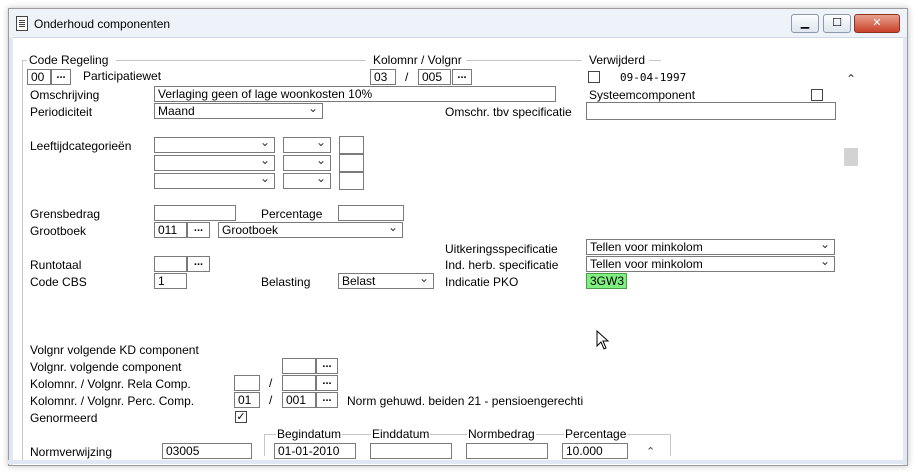 The image size is (918, 472). Describe the element at coordinates (195, 213) in the screenshot. I see `grensbedrag-input` at that location.